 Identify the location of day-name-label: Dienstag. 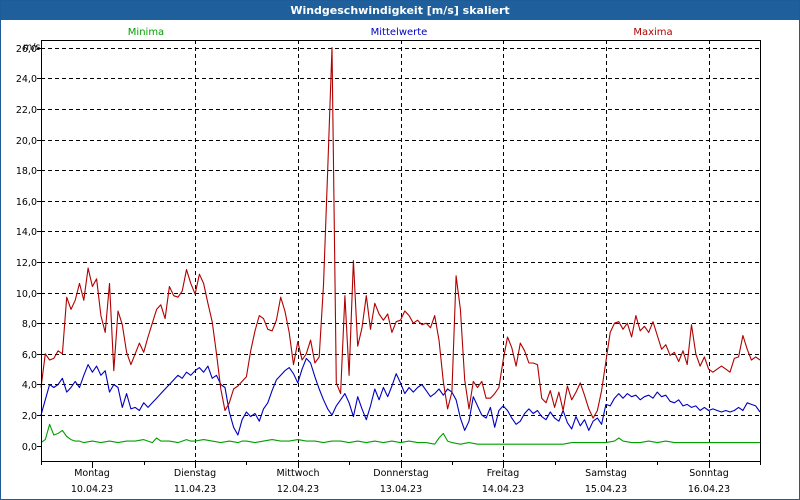
(195, 473).